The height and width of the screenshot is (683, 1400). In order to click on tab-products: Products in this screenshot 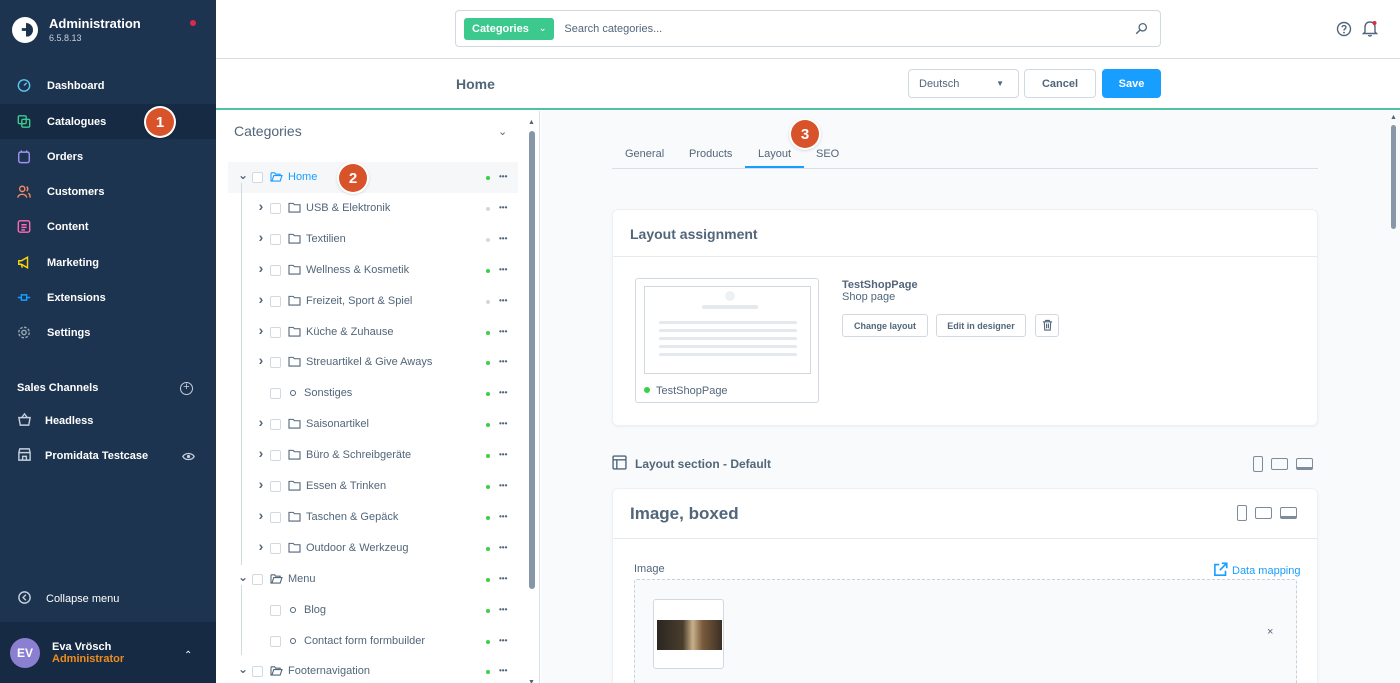, I will do `click(710, 154)`.